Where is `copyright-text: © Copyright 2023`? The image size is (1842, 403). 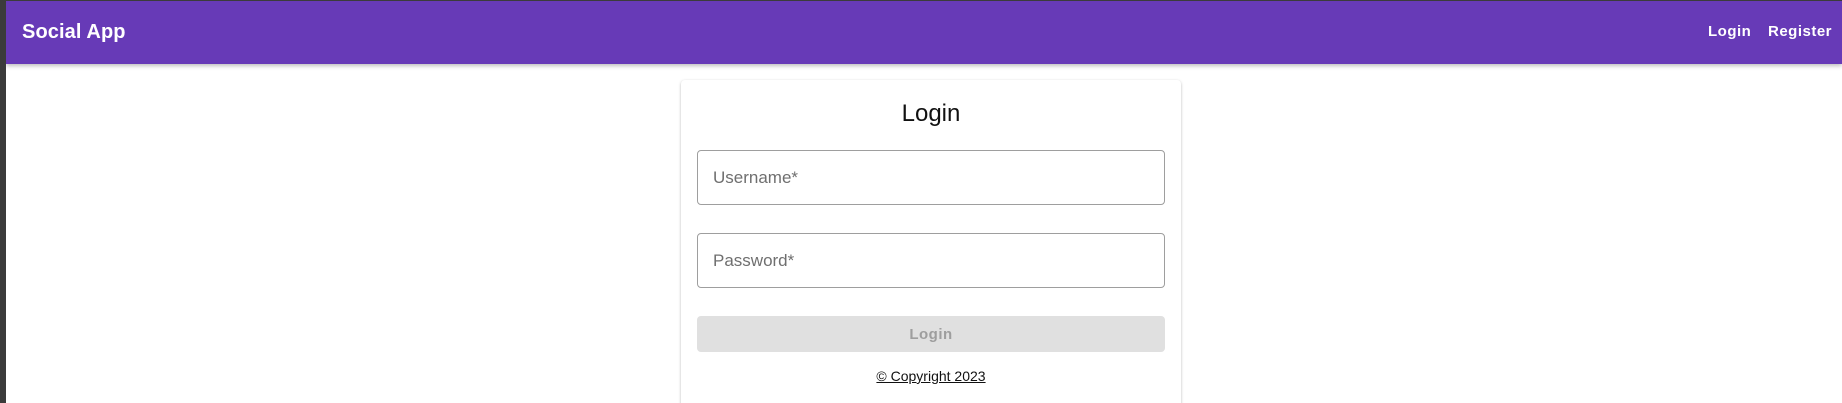
copyright-text: © Copyright 2023 is located at coordinates (931, 376).